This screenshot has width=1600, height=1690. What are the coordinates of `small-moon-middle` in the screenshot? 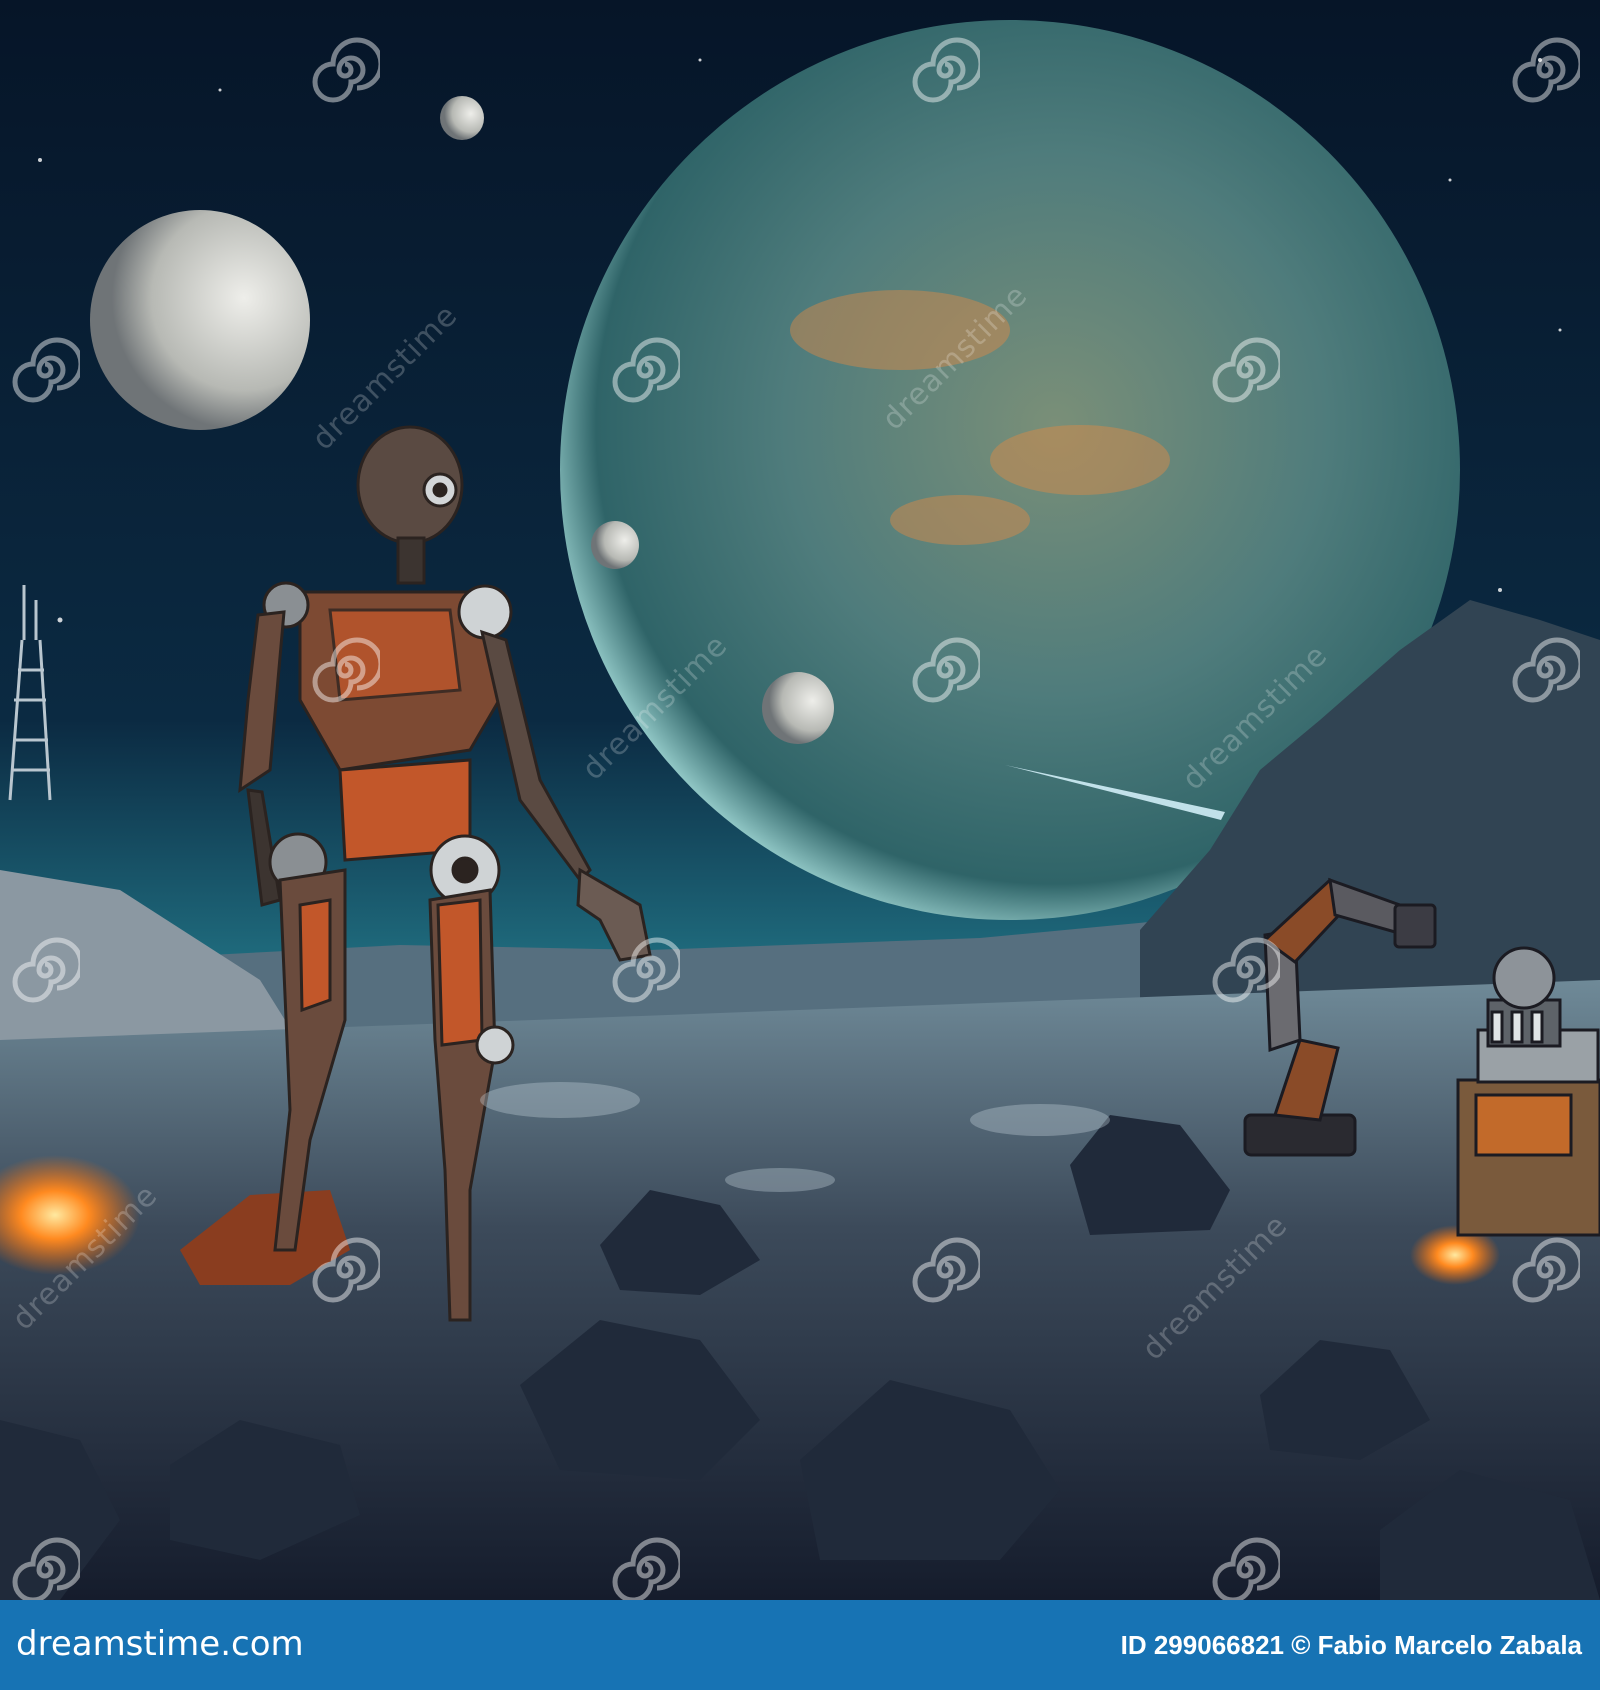 It's located at (615, 545).